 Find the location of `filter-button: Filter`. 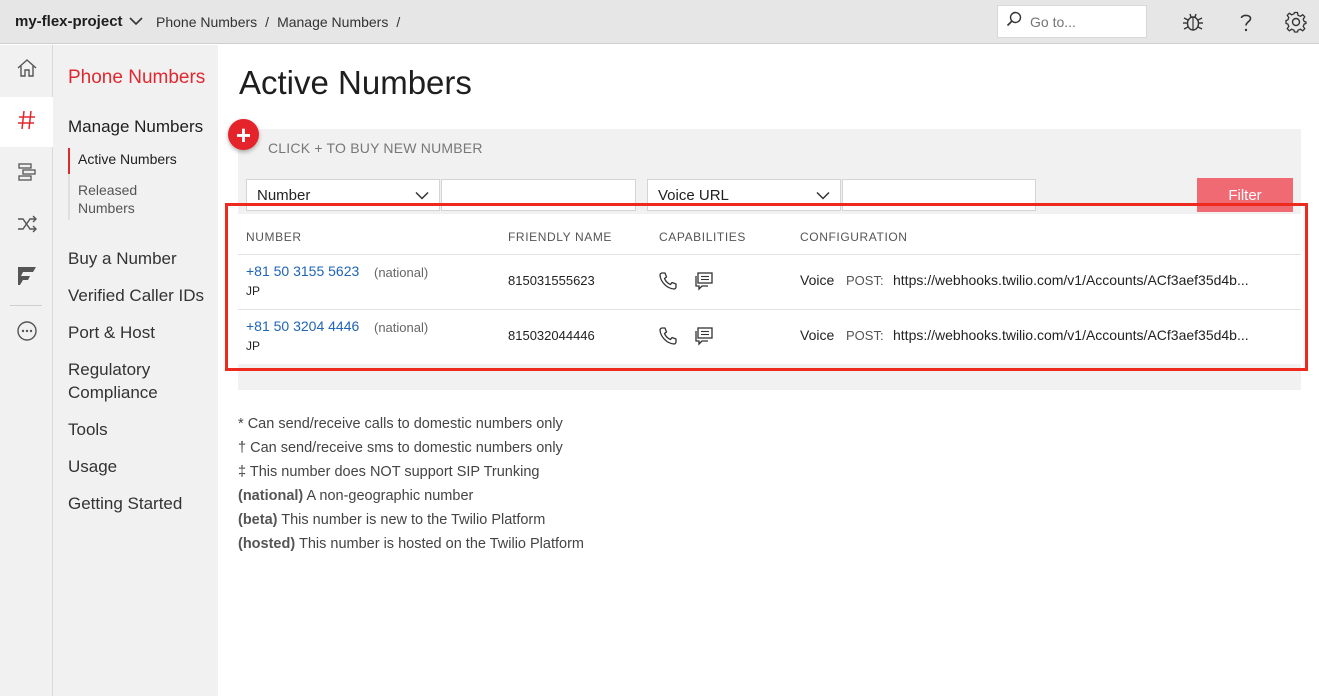

filter-button: Filter is located at coordinates (1245, 195).